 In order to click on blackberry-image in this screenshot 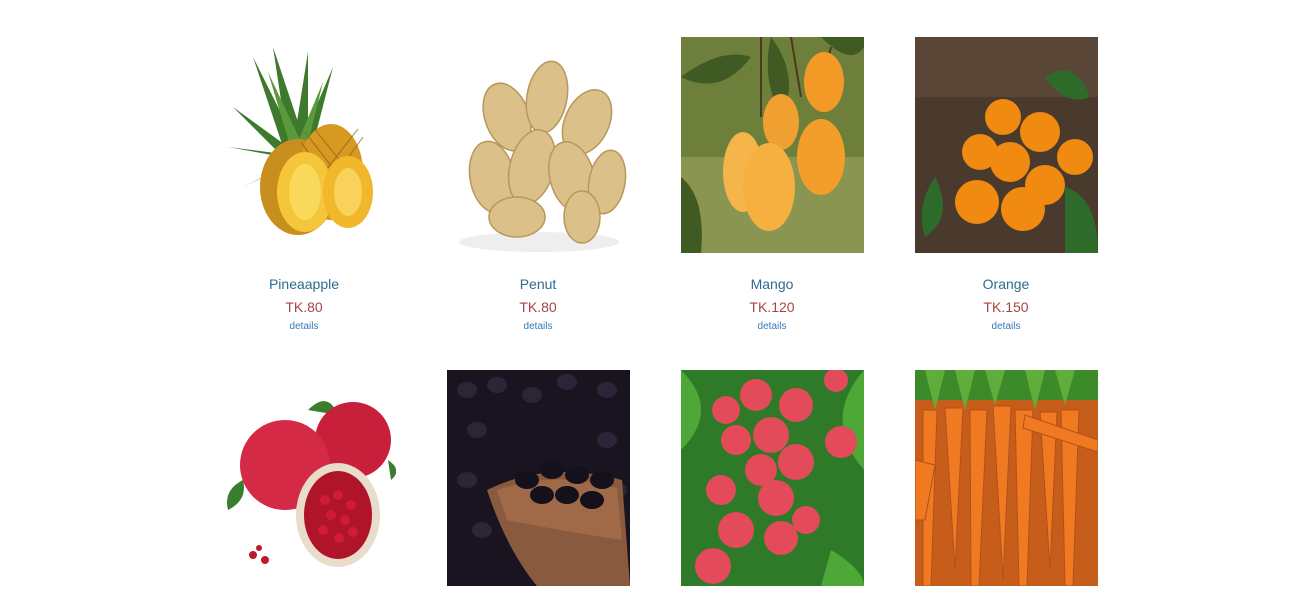, I will do `click(538, 478)`.